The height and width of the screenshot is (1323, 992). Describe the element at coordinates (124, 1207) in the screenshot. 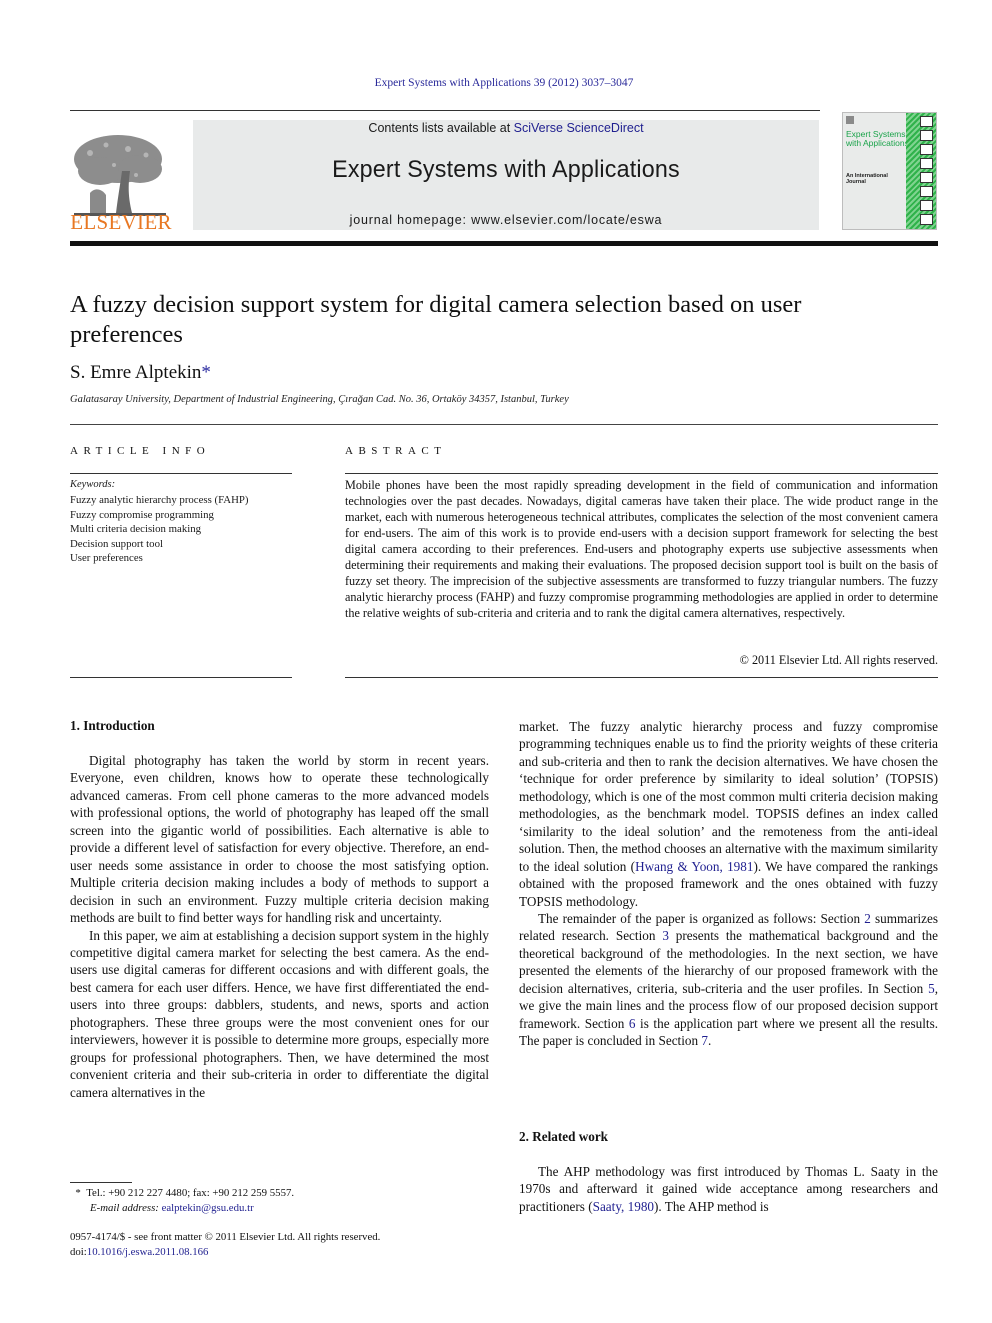

I see `email-label: E-mail address:` at that location.